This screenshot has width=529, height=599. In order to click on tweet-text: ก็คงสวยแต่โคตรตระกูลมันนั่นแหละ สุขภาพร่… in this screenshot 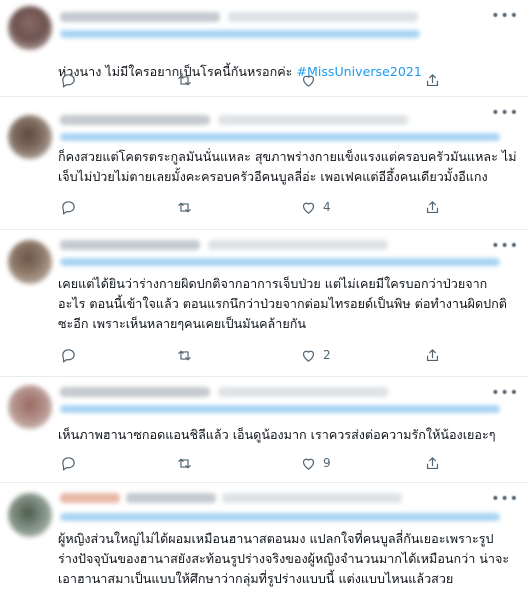, I will do `click(288, 167)`.